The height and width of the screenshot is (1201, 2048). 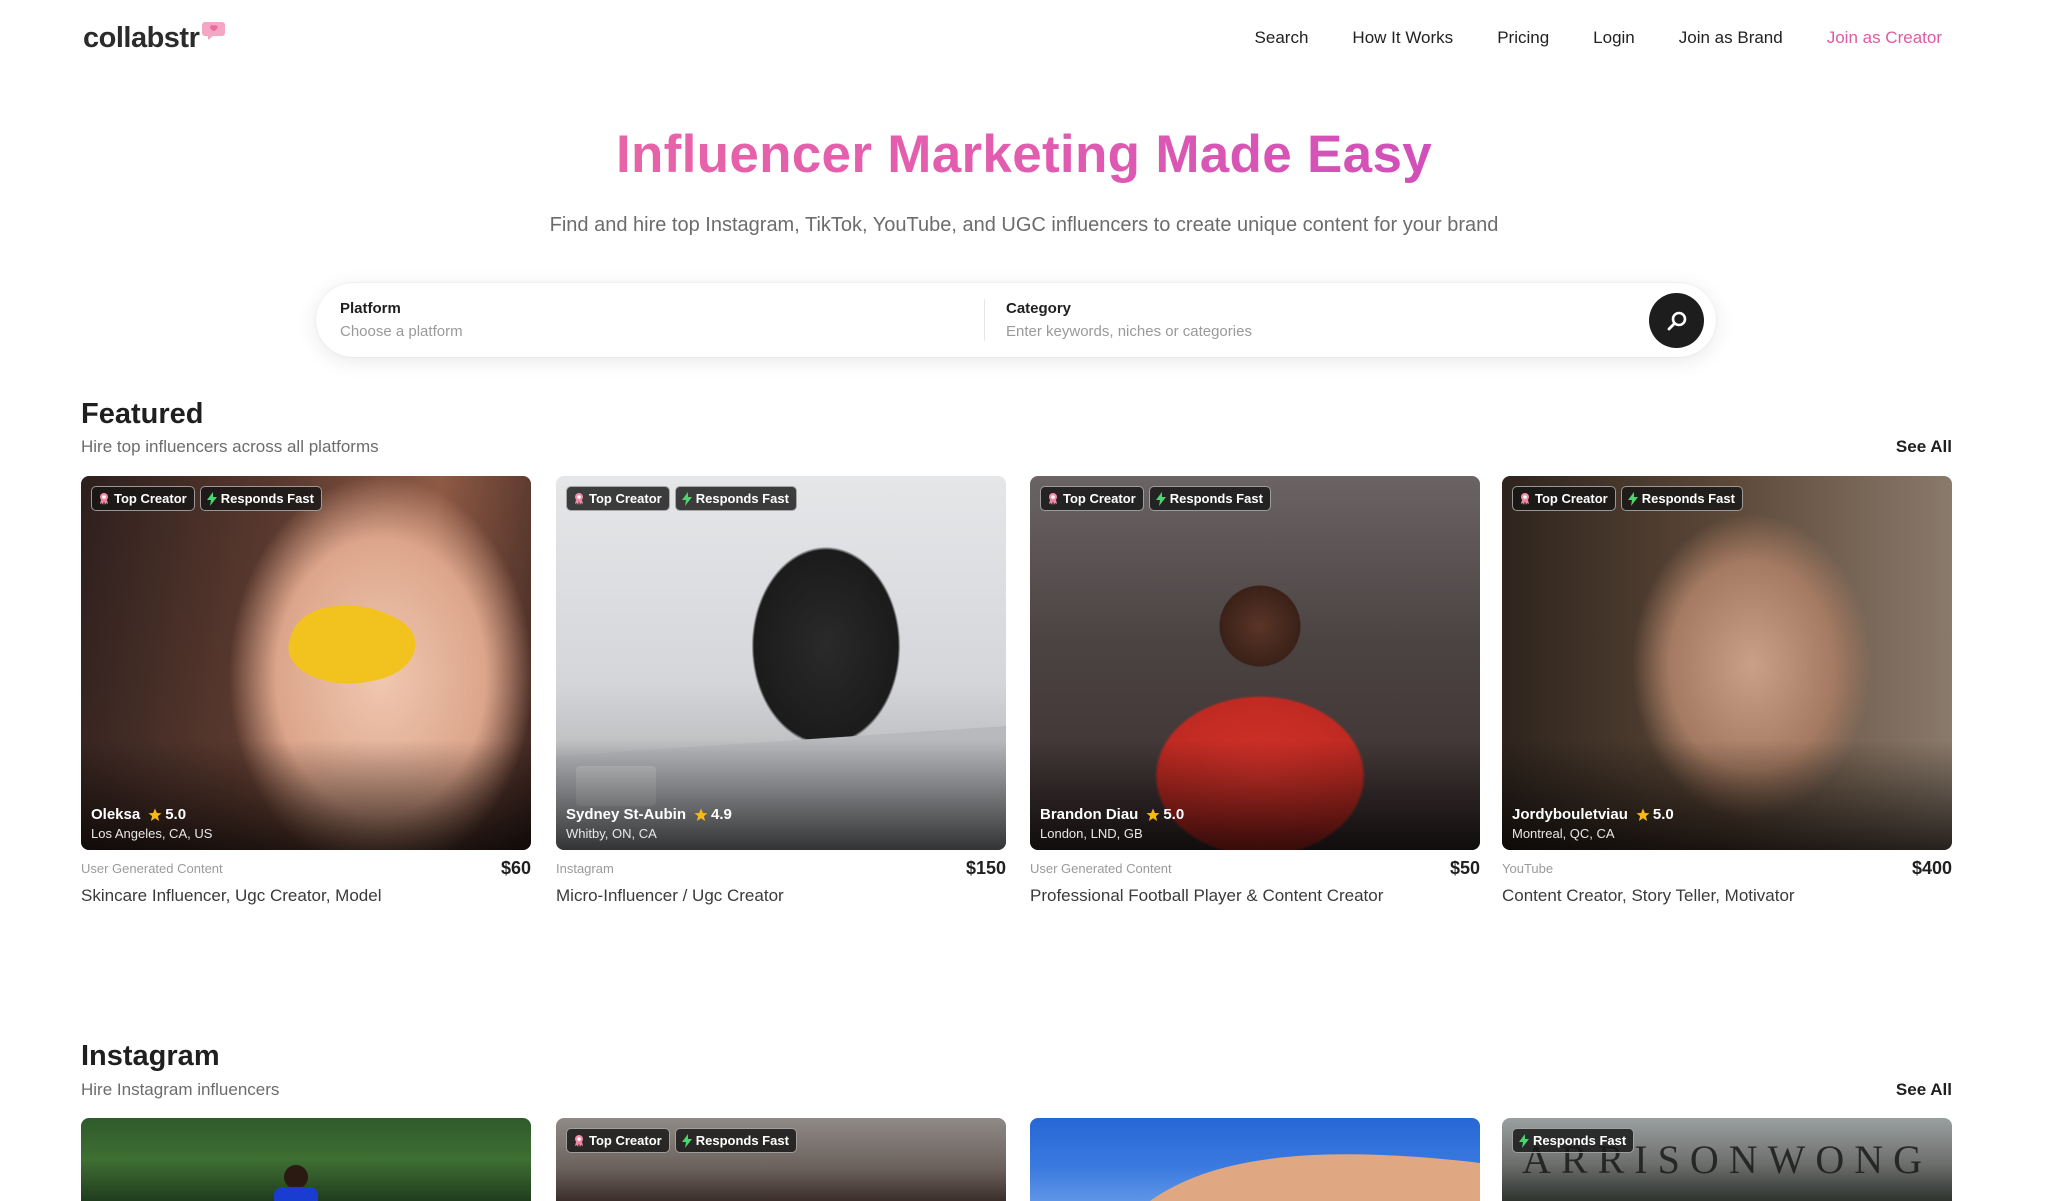 What do you see at coordinates (626, 814) in the screenshot?
I see `creator-name: Sydney St-Aubin` at bounding box center [626, 814].